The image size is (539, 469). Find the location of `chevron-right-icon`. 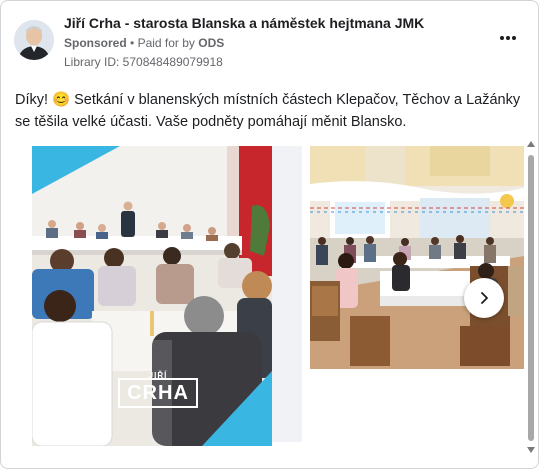

chevron-right-icon is located at coordinates (484, 298).